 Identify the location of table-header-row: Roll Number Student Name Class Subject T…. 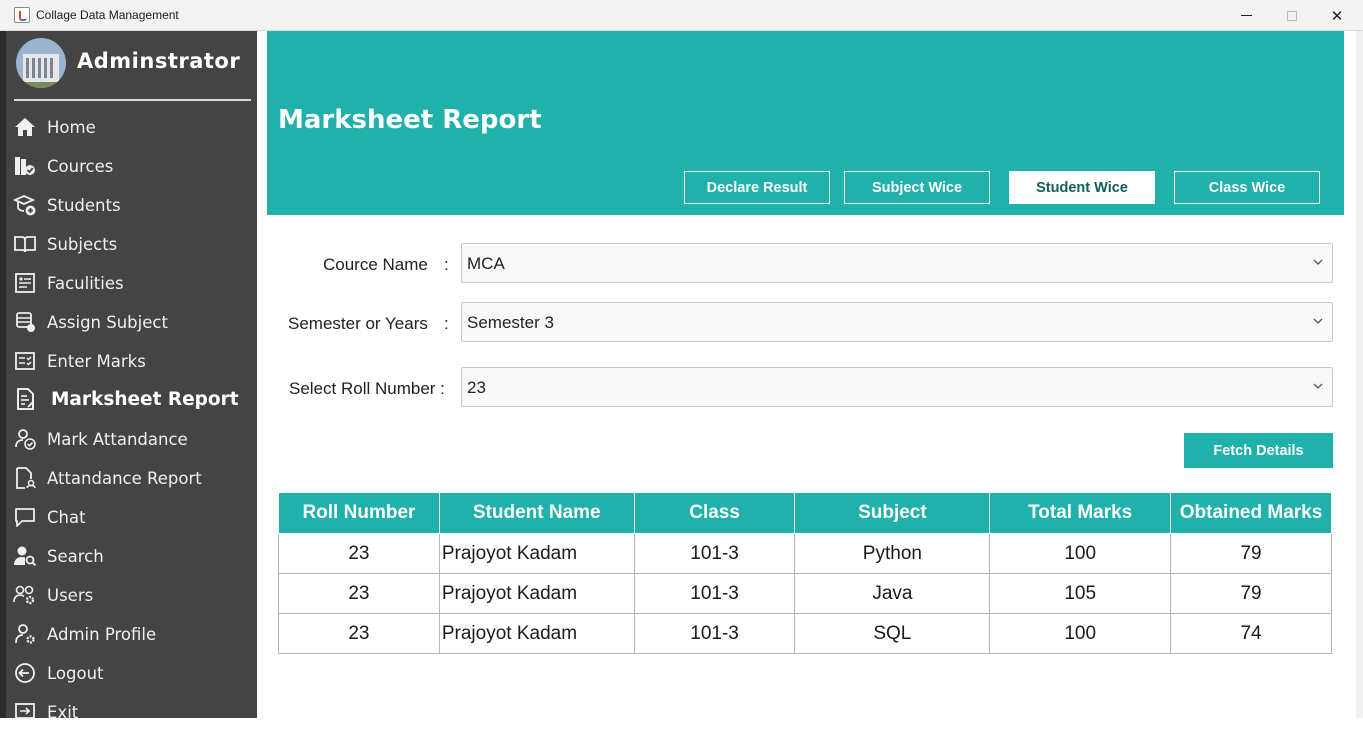
(805, 513).